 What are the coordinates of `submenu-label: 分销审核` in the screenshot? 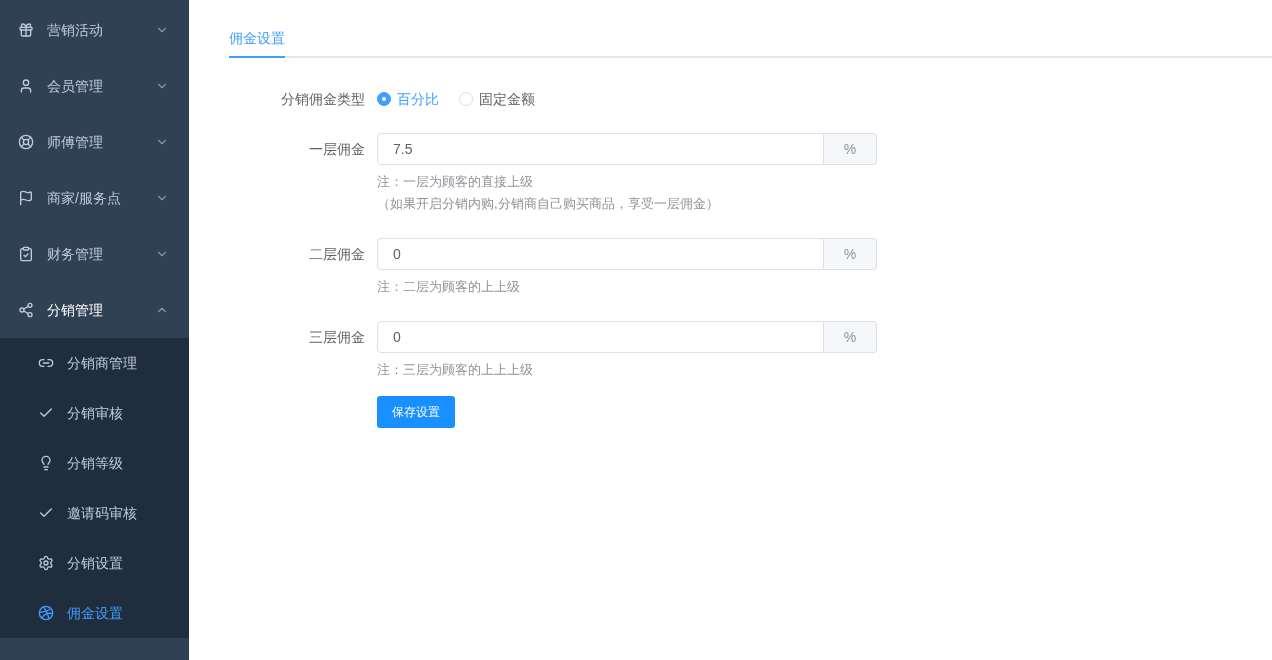 It's located at (95, 413).